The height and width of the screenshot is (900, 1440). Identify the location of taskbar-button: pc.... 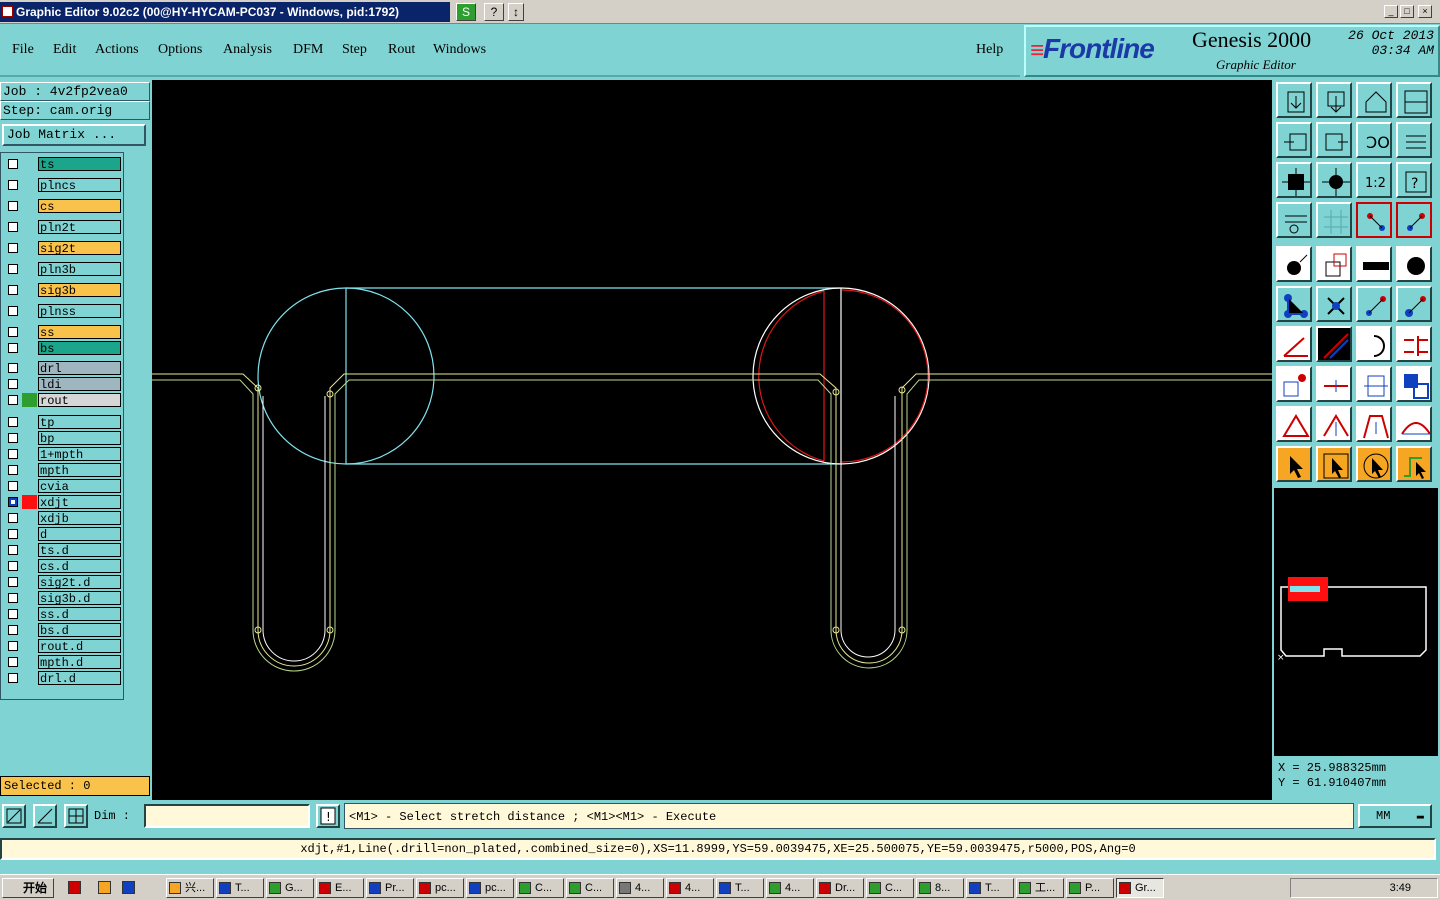
(440, 888).